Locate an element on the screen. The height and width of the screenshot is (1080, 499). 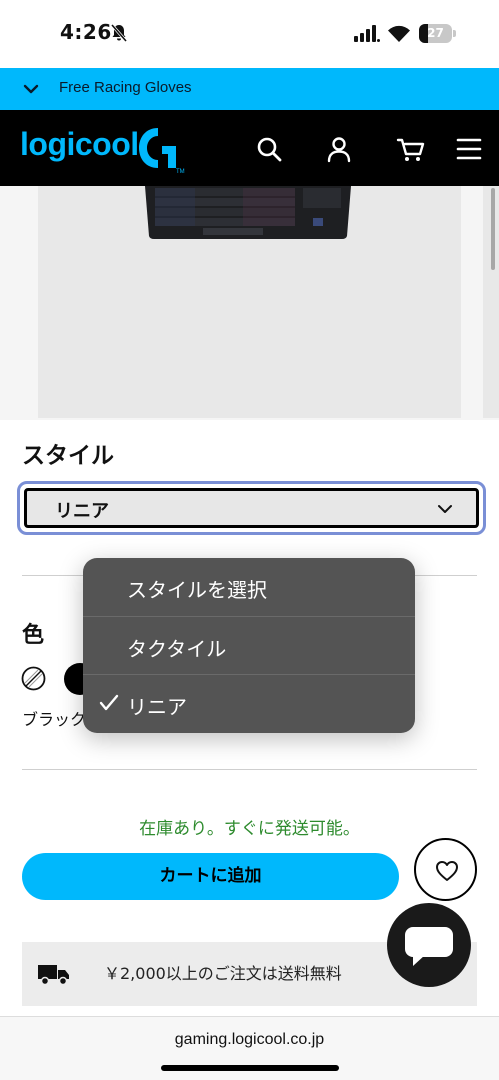
menu-item-label: リニア is located at coordinates (157, 707).